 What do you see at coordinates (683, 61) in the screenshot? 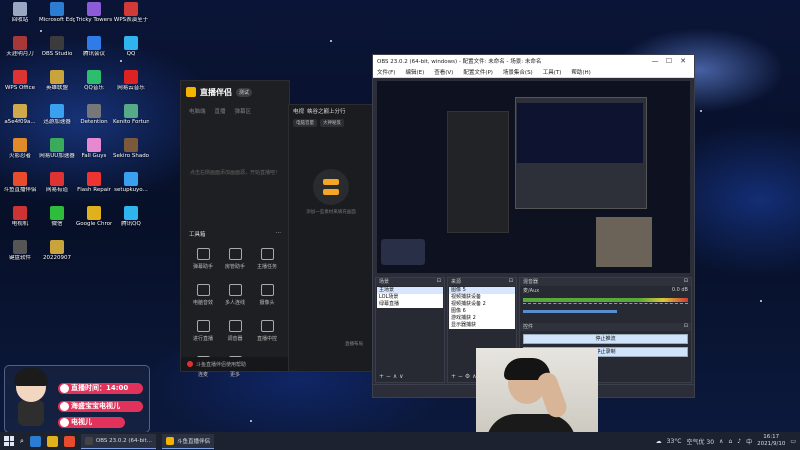
I see `close-icon: ✕` at bounding box center [683, 61].